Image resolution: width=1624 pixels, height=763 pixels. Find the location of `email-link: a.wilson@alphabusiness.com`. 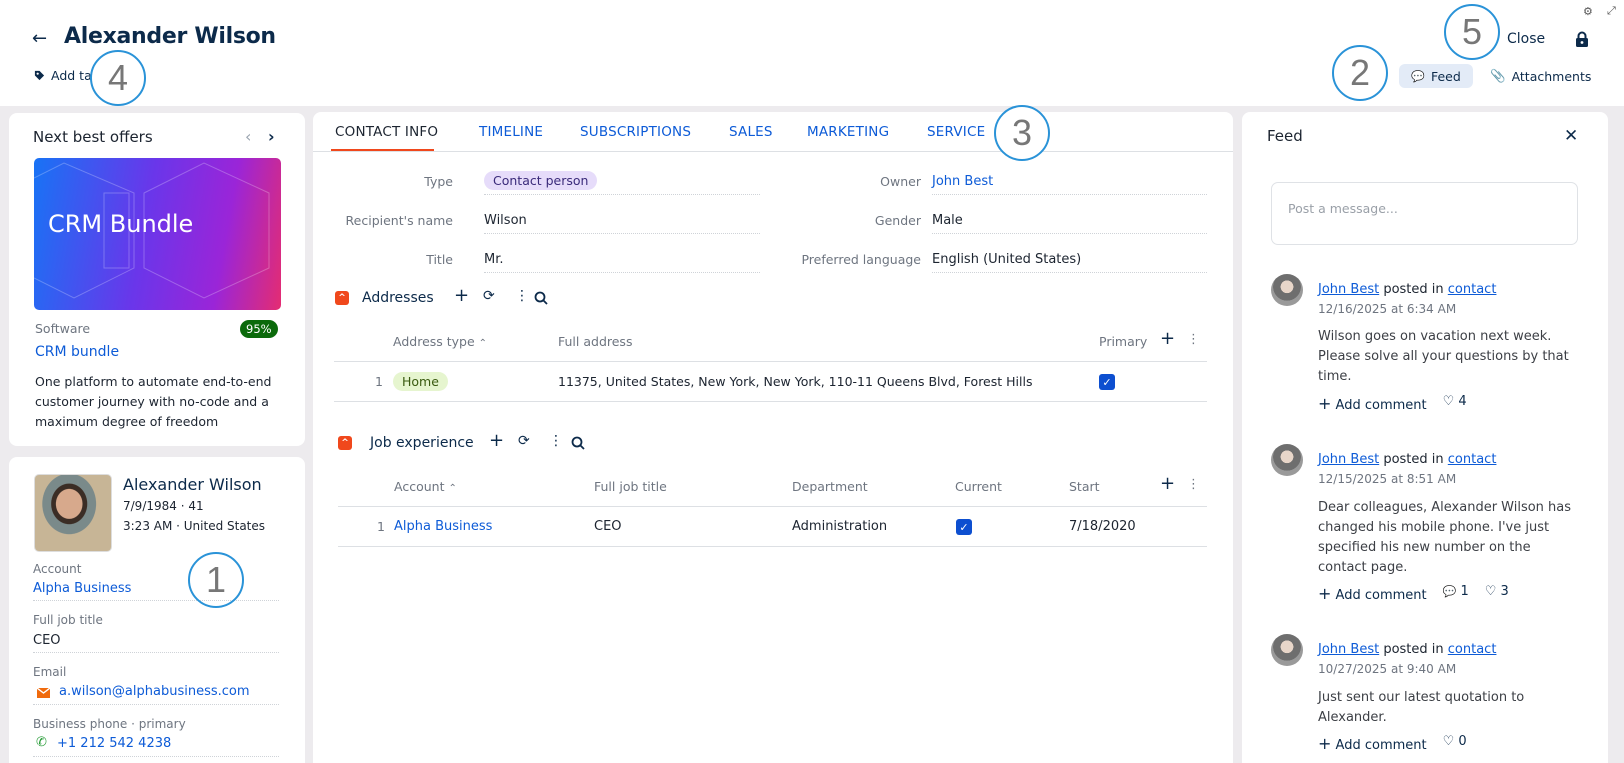

email-link: a.wilson@alphabusiness.com is located at coordinates (154, 691).